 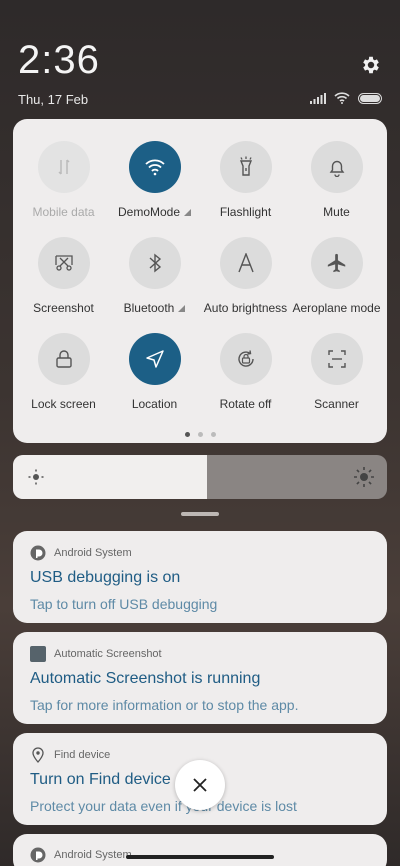 I want to click on notification-android-system: Android System, so click(x=200, y=850).